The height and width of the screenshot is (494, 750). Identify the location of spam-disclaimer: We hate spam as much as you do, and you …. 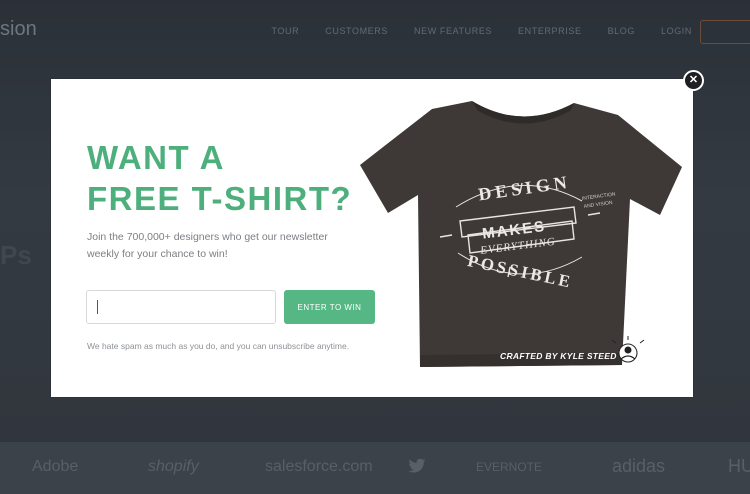
(218, 346).